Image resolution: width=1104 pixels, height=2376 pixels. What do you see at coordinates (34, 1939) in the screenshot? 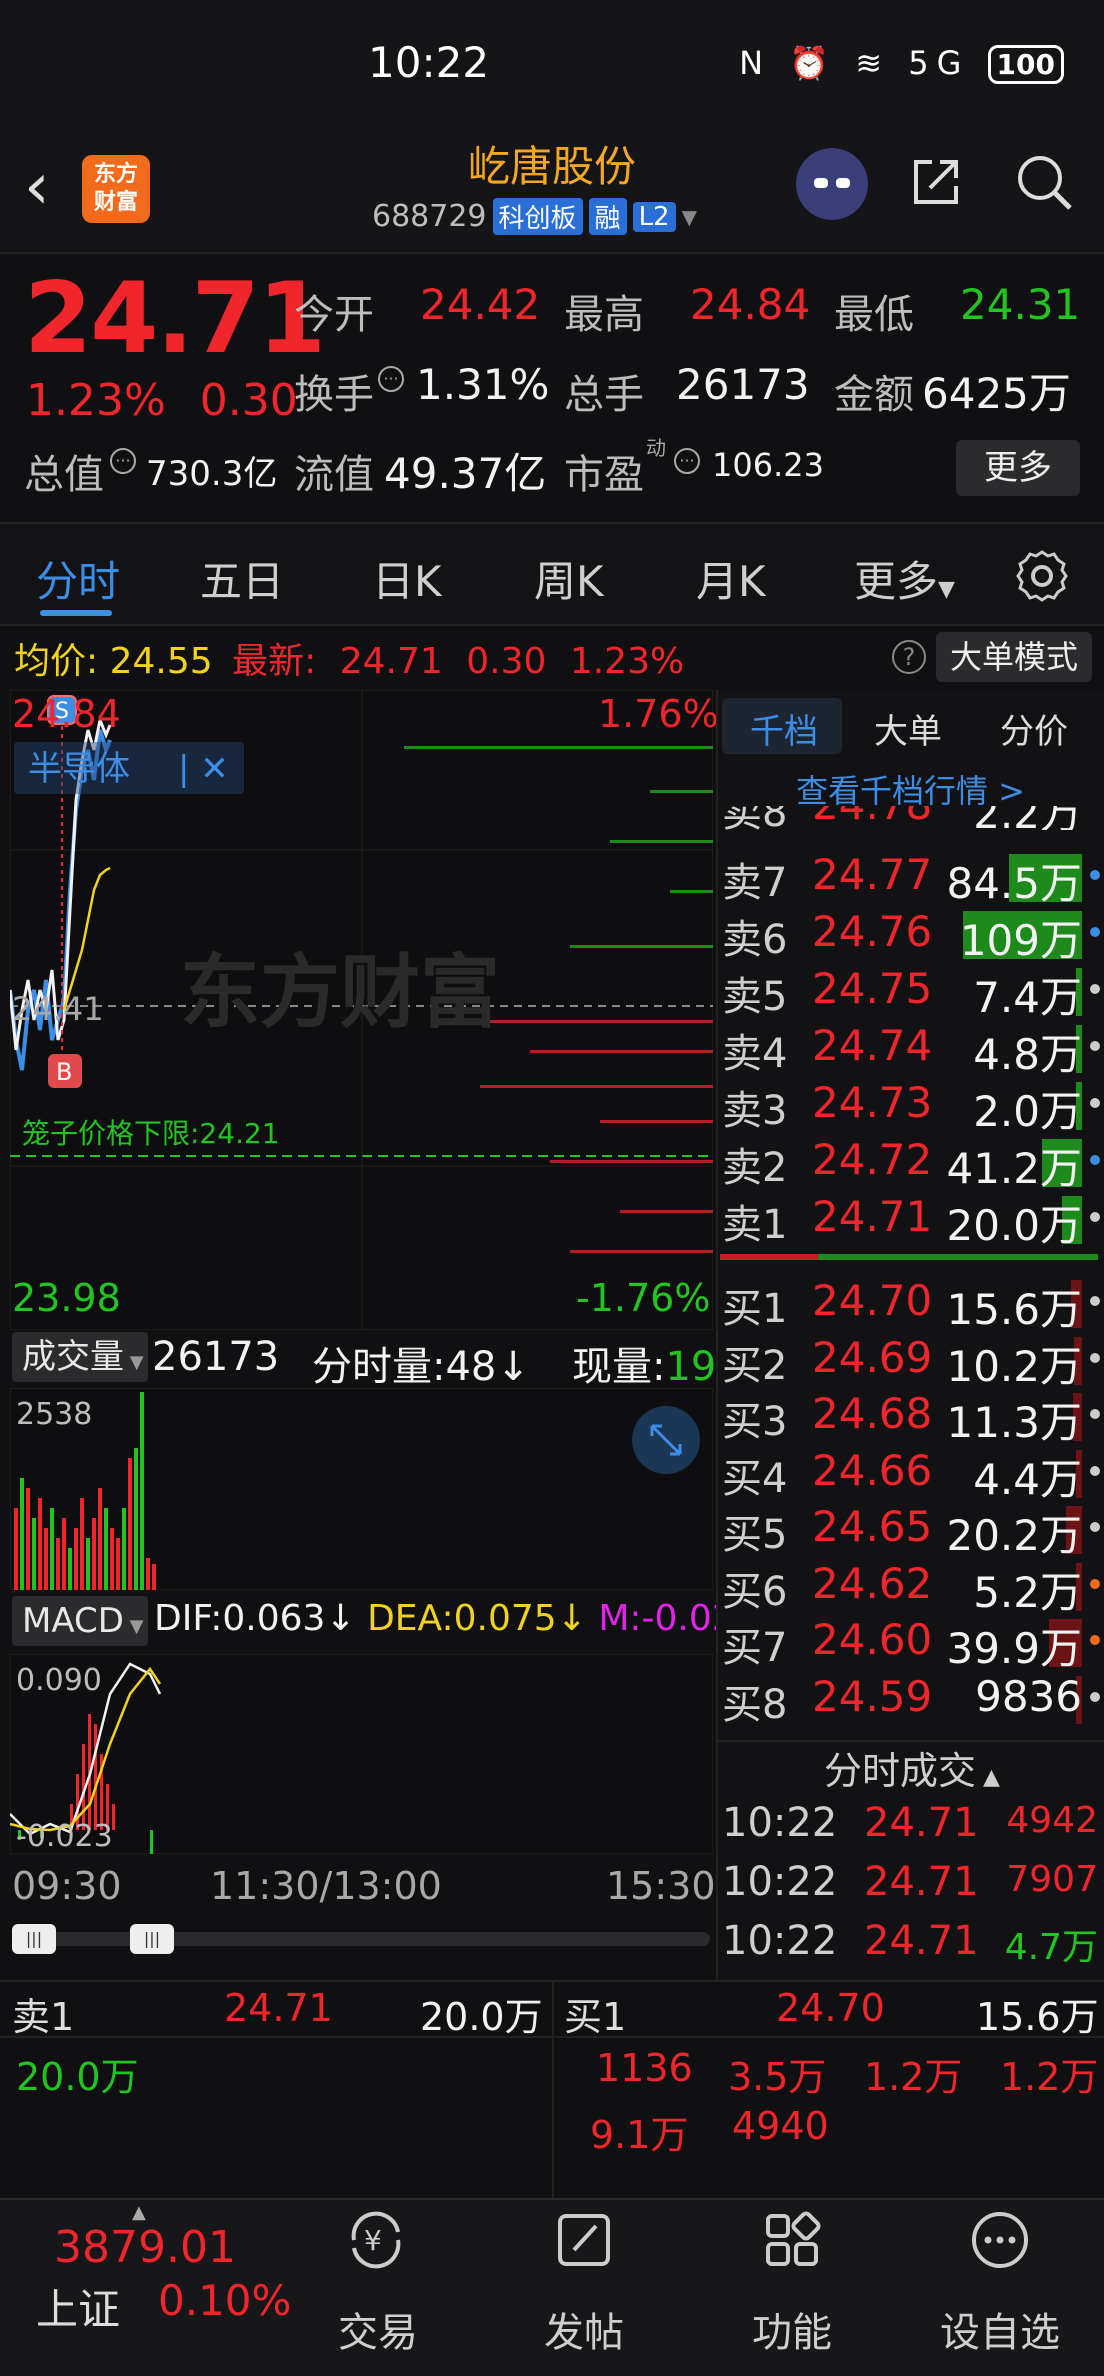
I see `range-slider-left-handle: |||` at bounding box center [34, 1939].